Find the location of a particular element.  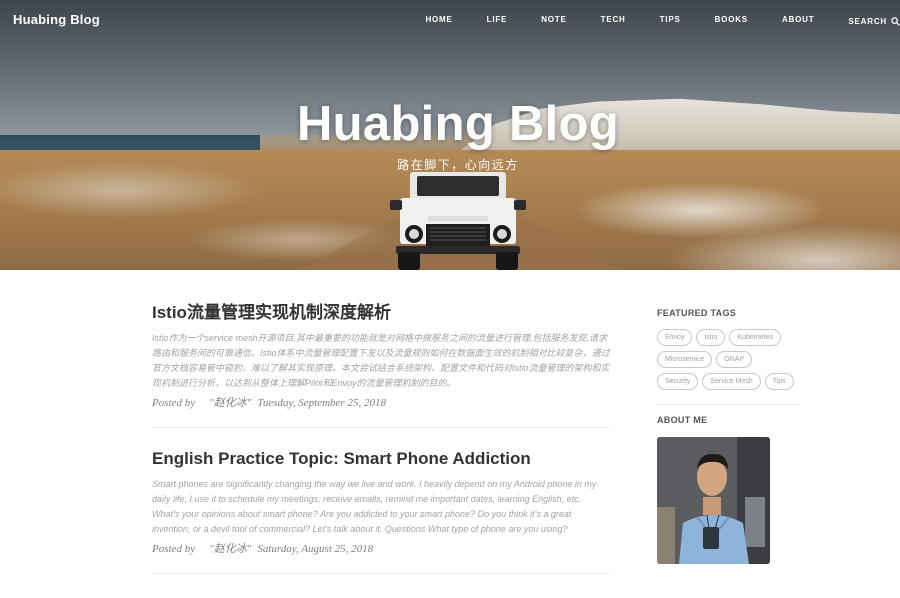

post-title: Istio流量管理实现机制深度解析 is located at coordinates (381, 313).